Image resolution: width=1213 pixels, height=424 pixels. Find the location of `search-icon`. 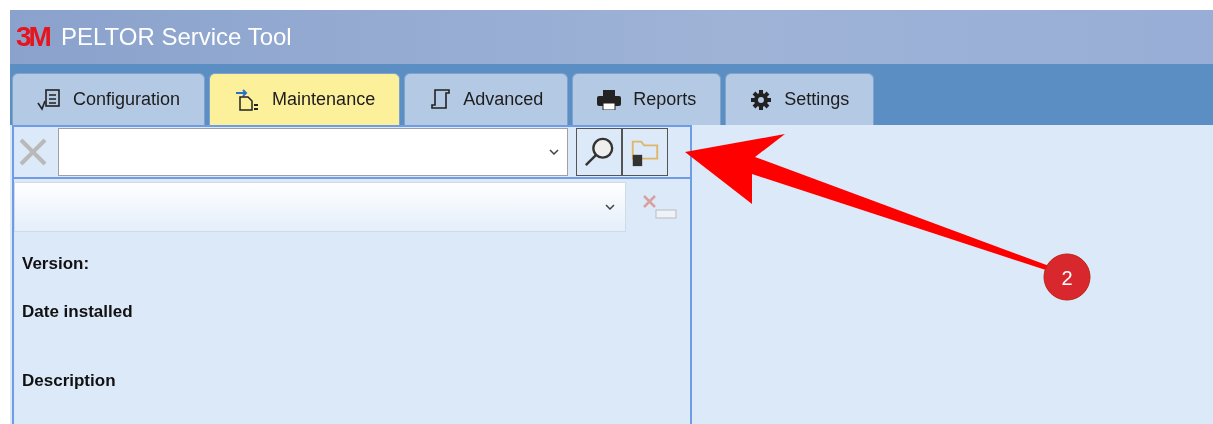

search-icon is located at coordinates (599, 152).